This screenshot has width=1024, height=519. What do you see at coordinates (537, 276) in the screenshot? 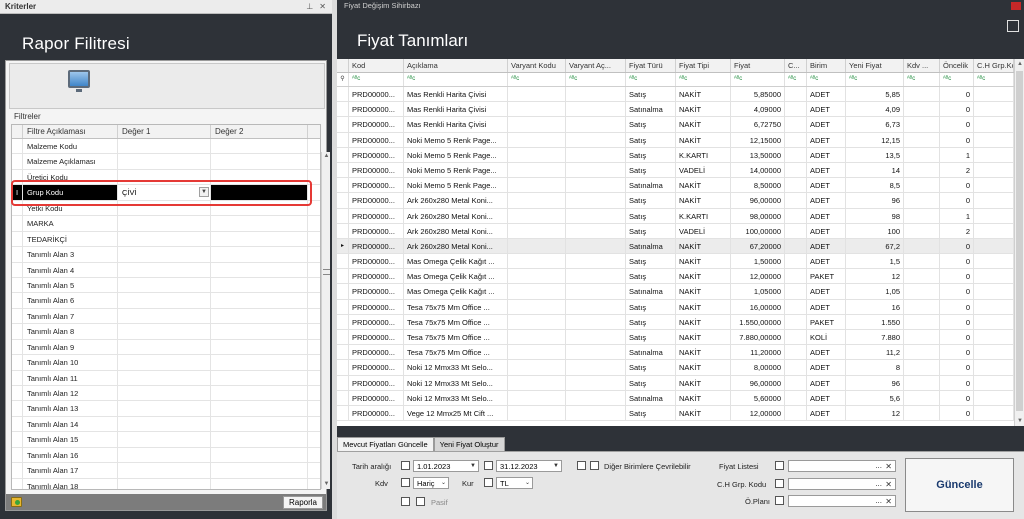
I see `variant-code-cell` at bounding box center [537, 276].